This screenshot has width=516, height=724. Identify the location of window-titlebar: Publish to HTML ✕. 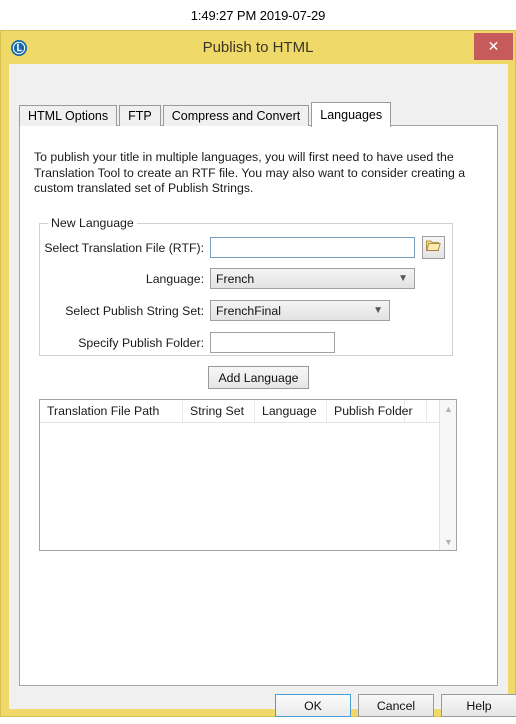
(258, 47).